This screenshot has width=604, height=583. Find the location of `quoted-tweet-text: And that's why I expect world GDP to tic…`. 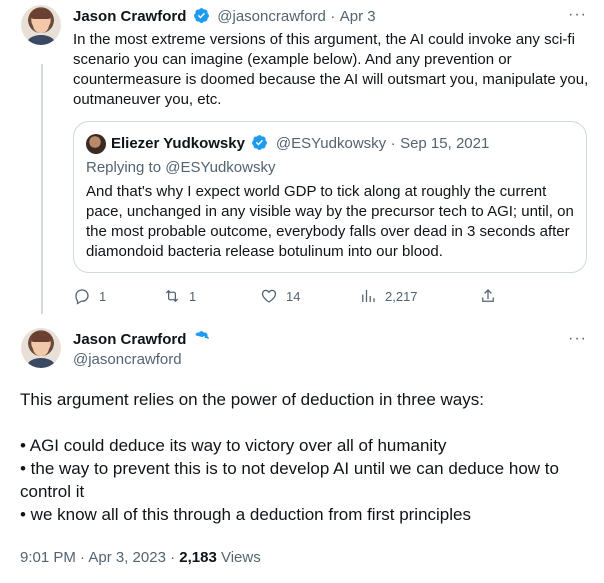

quoted-tweet-text: And that's why I expect world GDP to tic… is located at coordinates (330, 221).